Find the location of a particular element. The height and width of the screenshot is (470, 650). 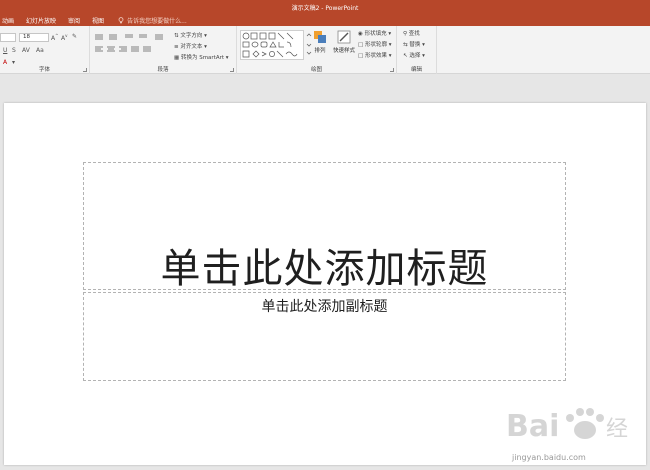

select-label: 选择 is located at coordinates (415, 56).